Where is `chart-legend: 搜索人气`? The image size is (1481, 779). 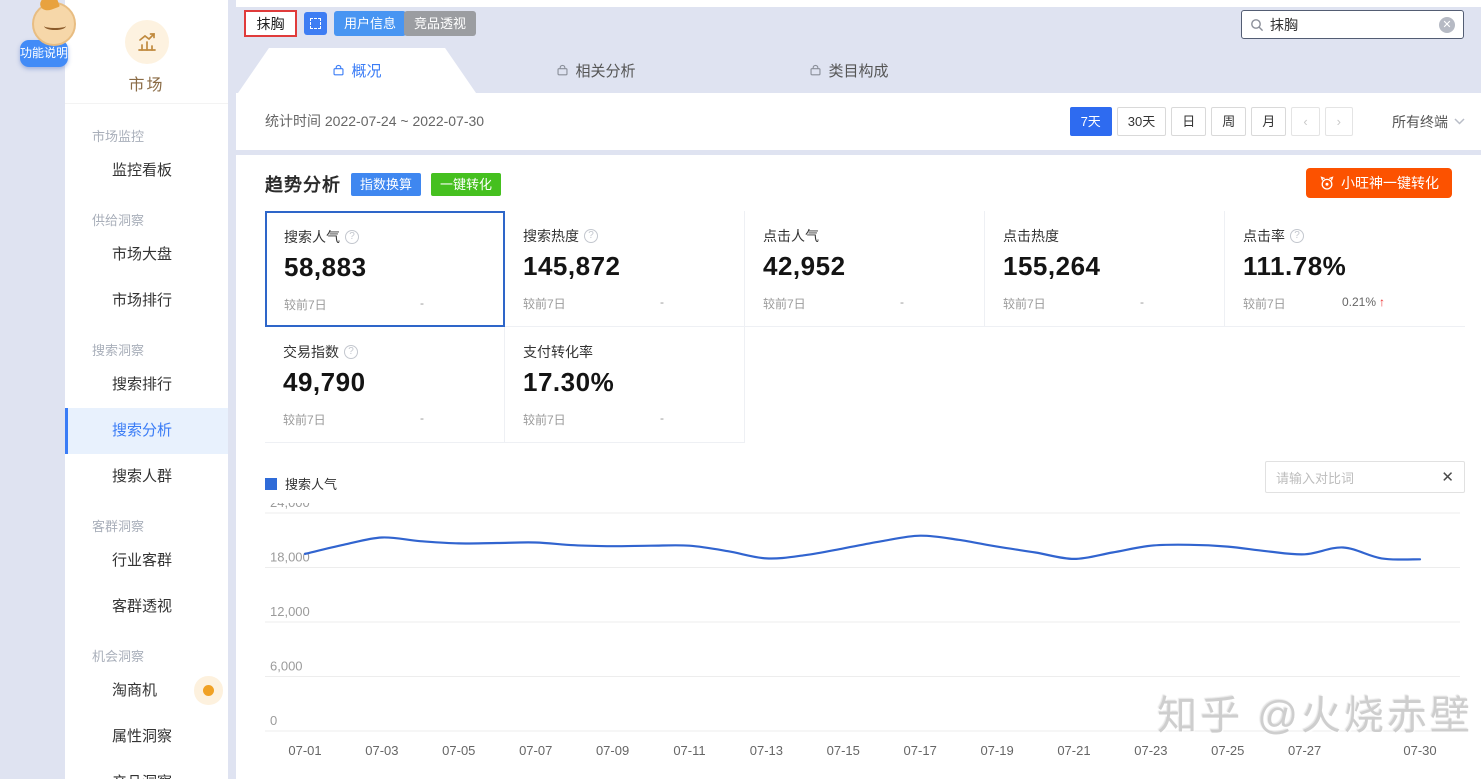
chart-legend: 搜索人气 is located at coordinates (301, 483).